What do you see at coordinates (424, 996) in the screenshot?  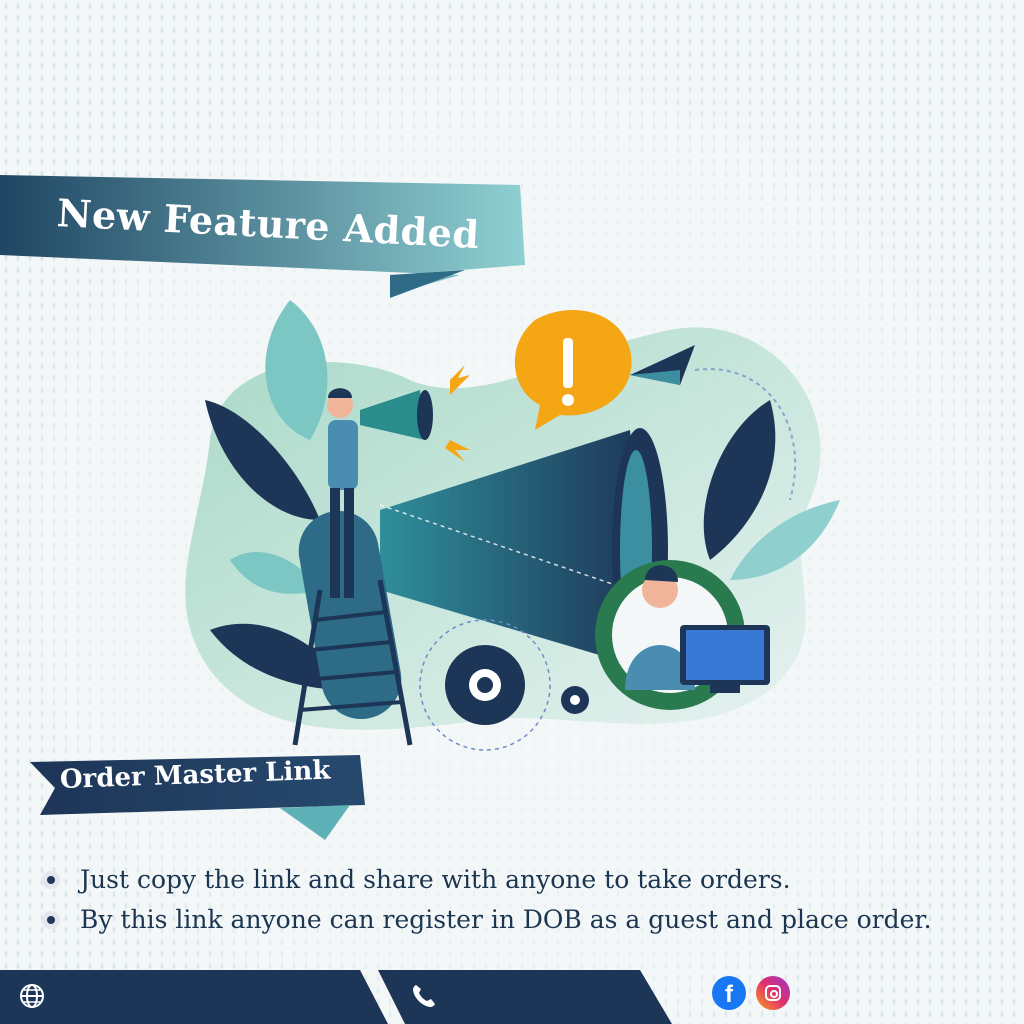 I see `phone-icon` at bounding box center [424, 996].